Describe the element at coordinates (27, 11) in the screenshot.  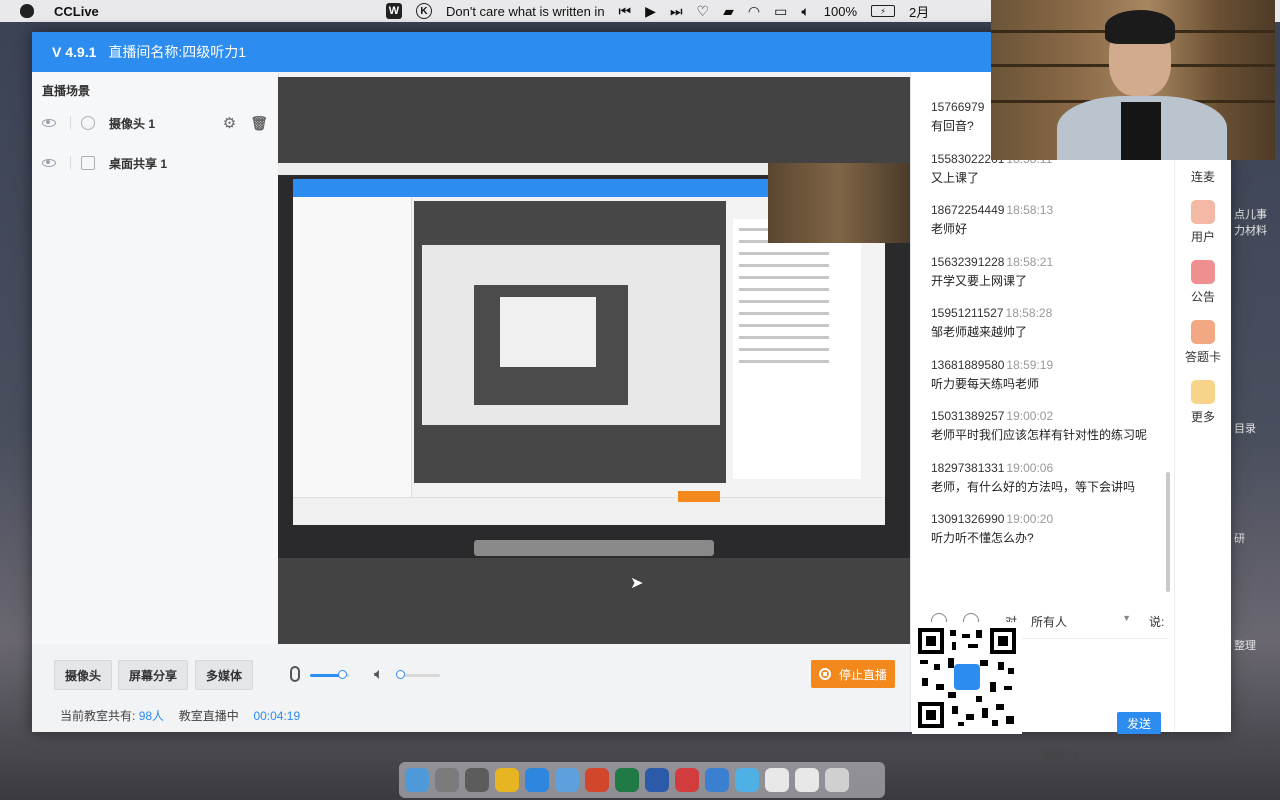
I see `apple-icon` at that location.